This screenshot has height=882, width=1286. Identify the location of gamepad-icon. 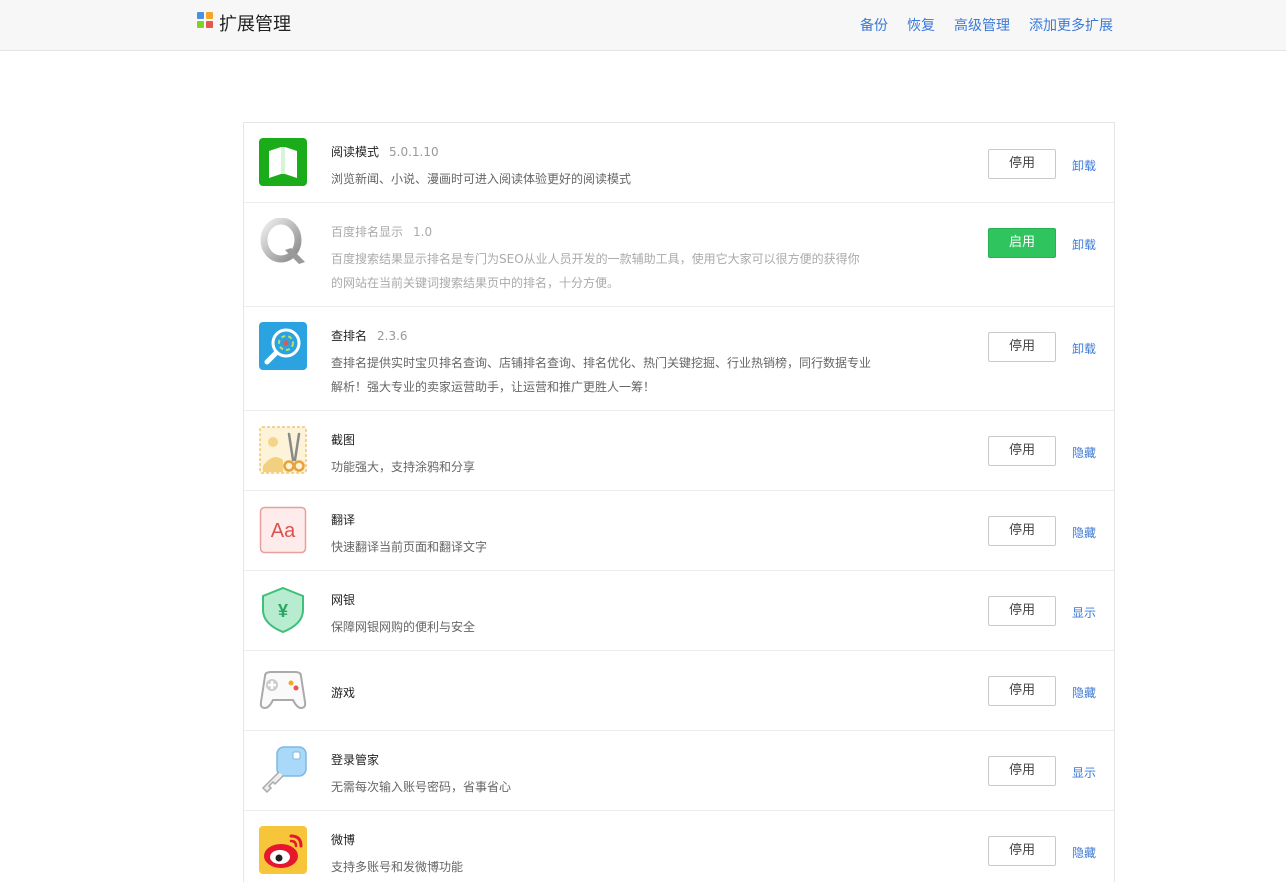
(283, 690).